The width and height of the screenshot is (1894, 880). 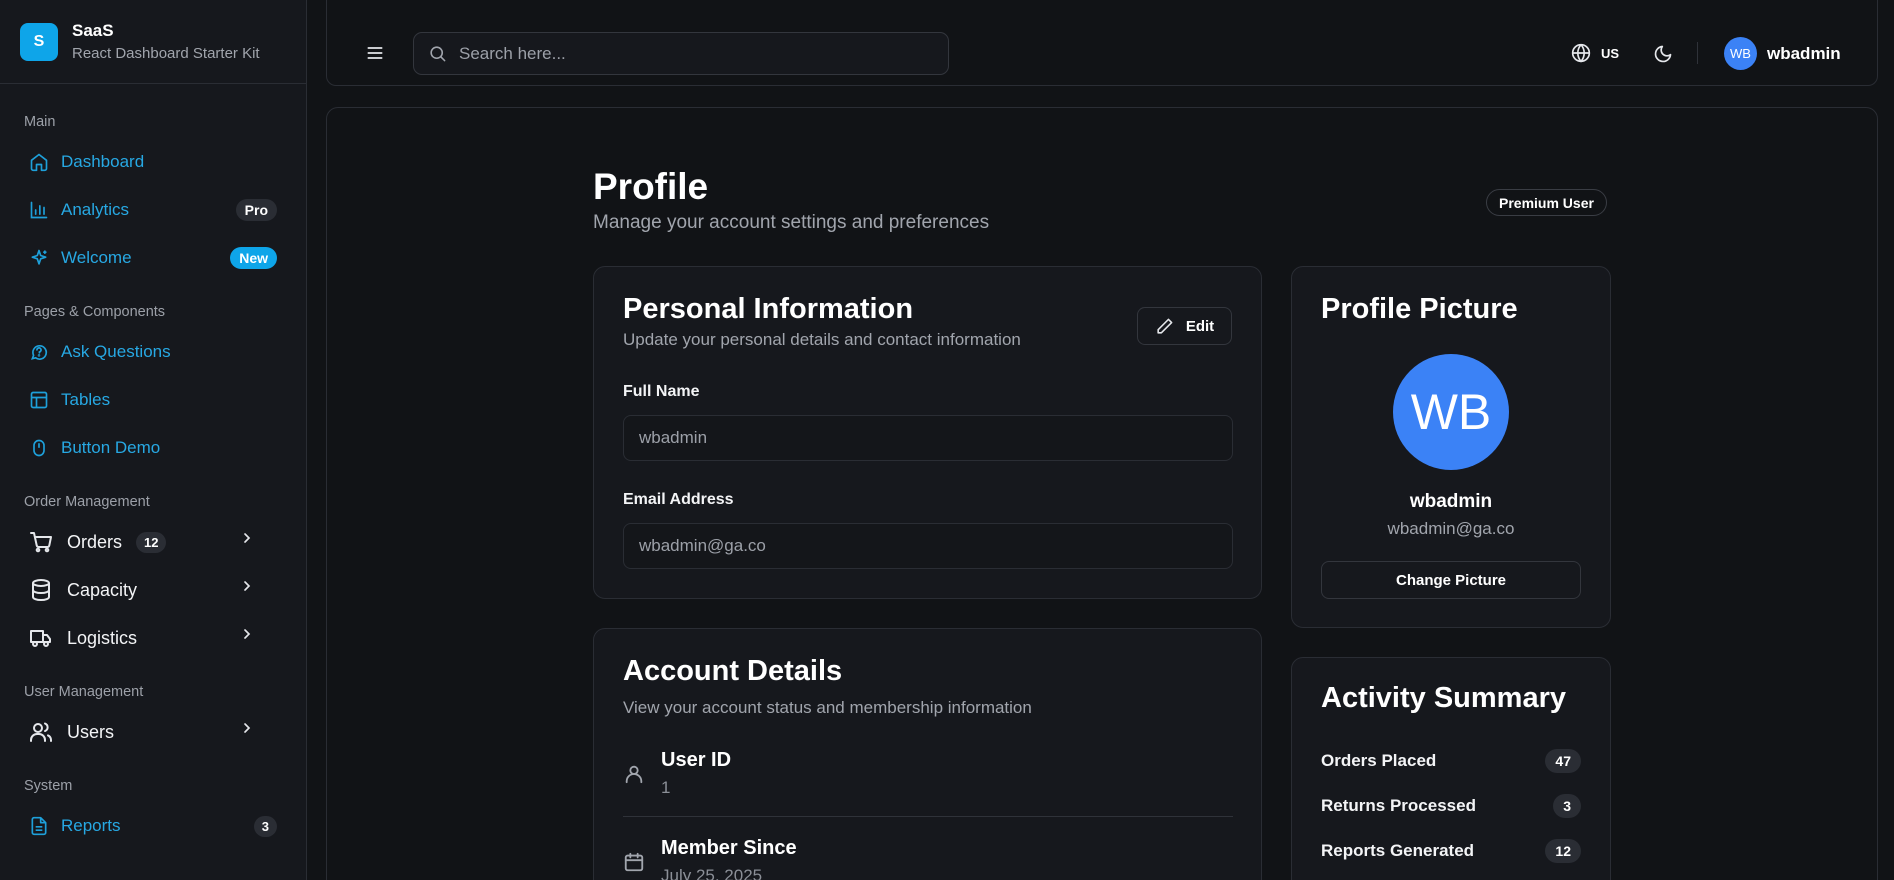 What do you see at coordinates (91, 731) in the screenshot?
I see `sidebar-item-label: Users` at bounding box center [91, 731].